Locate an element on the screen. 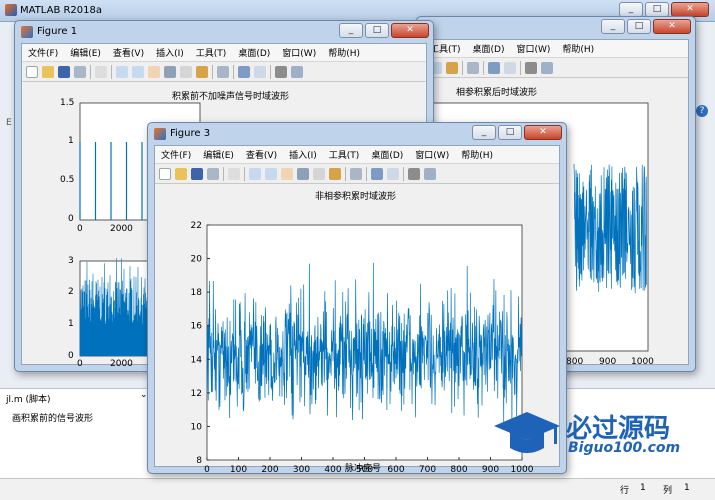 The width and height of the screenshot is (715, 500). fig2-close-button: ✕ is located at coordinates (672, 26).